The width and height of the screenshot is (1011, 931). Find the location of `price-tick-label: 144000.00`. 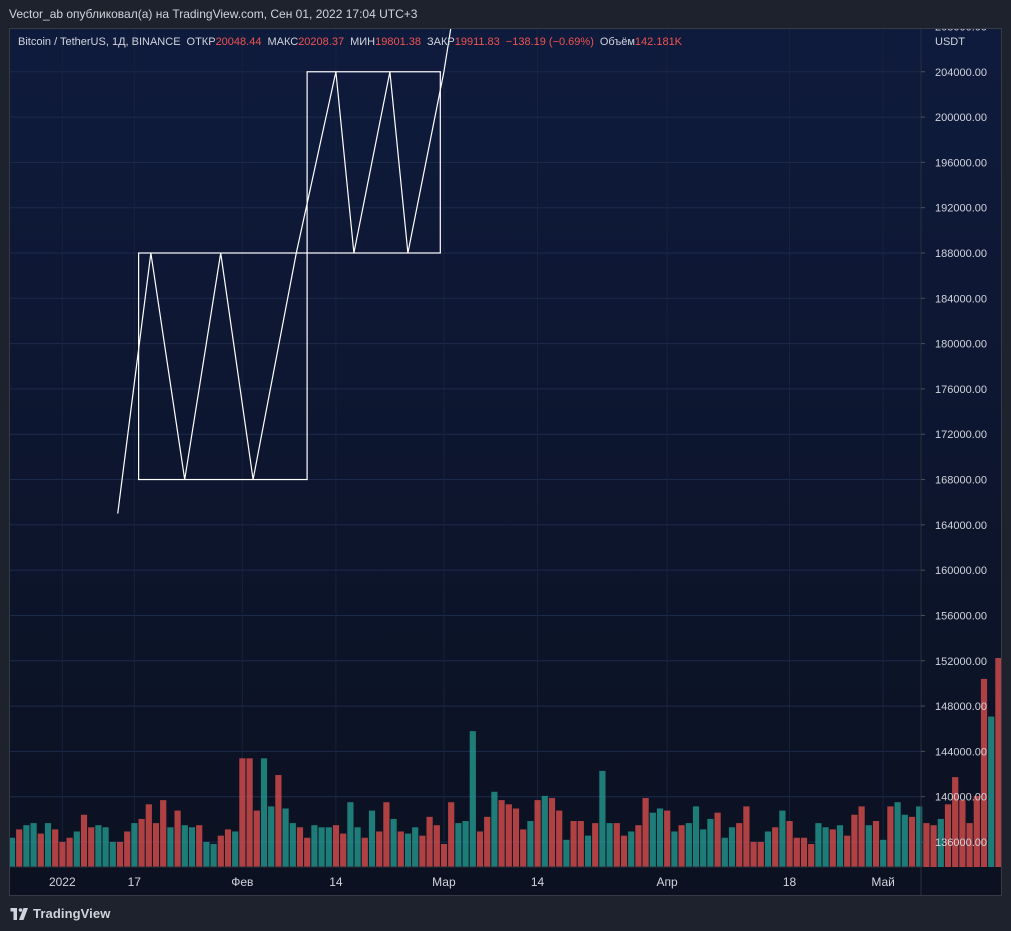

price-tick-label: 144000.00 is located at coordinates (961, 752).